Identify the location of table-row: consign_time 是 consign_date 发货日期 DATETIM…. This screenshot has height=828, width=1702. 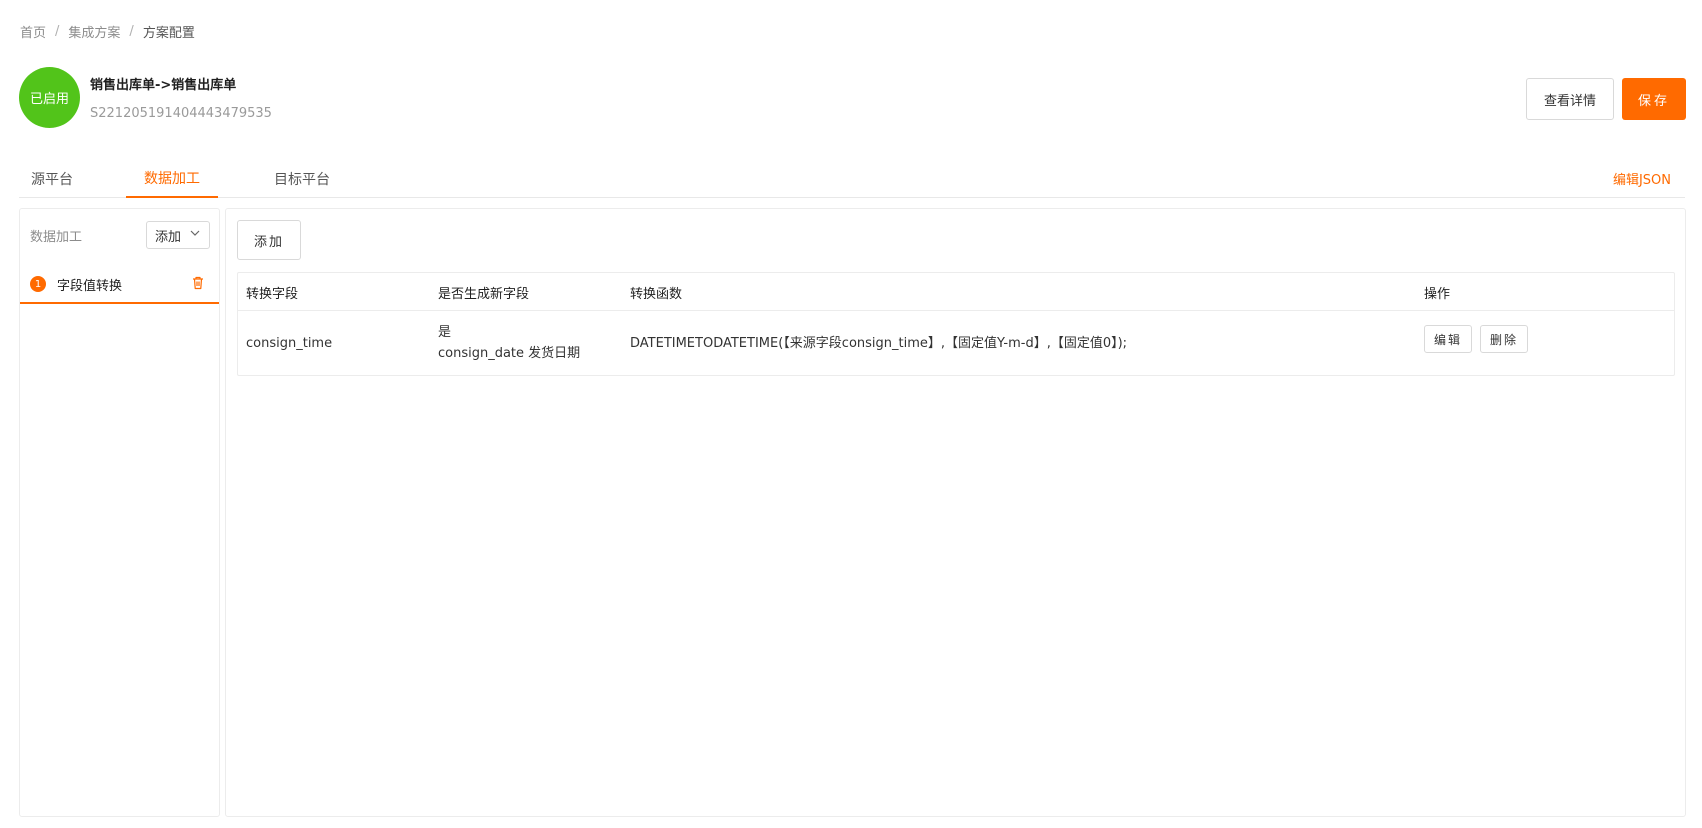
(956, 343).